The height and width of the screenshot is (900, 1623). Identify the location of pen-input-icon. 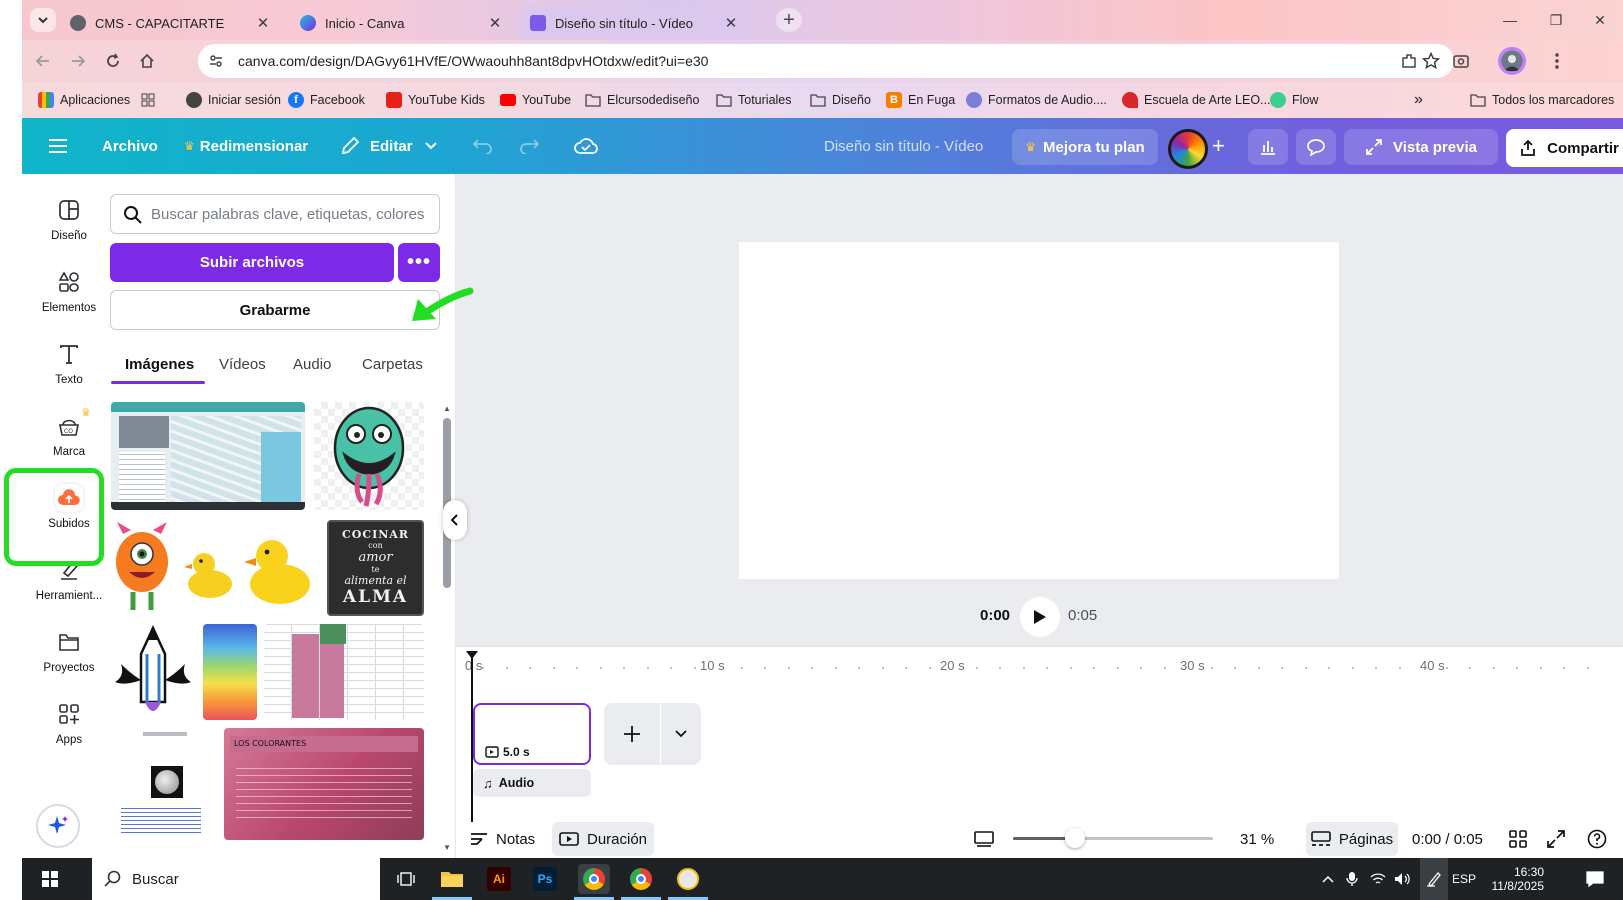
(1434, 879).